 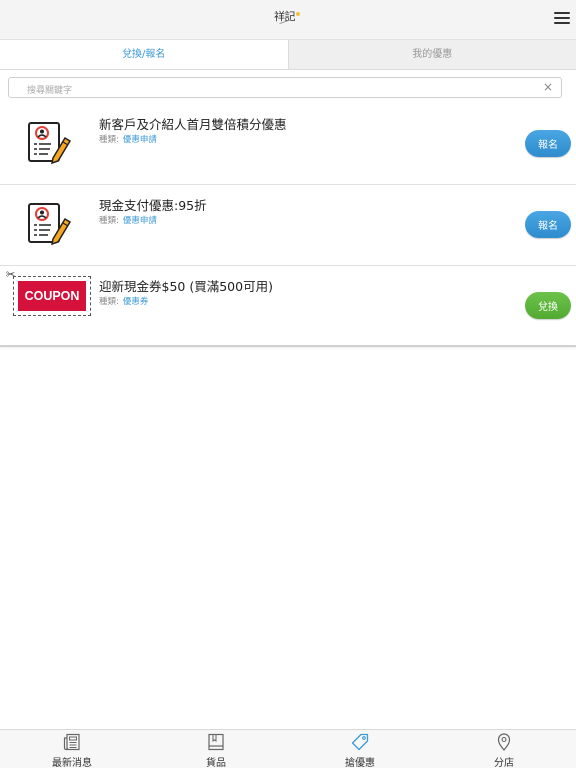 What do you see at coordinates (432, 54) in the screenshot?
I see `tab-my-offers: 我的優惠` at bounding box center [432, 54].